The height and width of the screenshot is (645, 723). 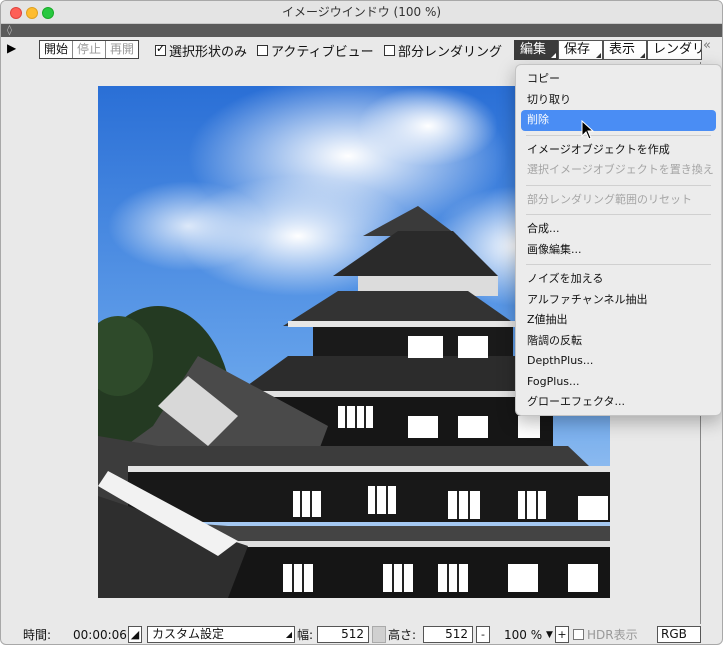 I want to click on dropdown-corner-icon: ◢, so click(x=288, y=634).